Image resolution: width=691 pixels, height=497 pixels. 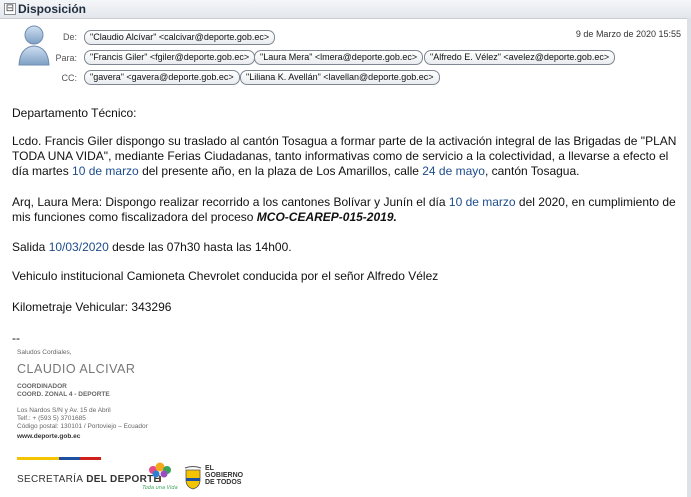 What do you see at coordinates (162, 77) in the screenshot?
I see `cc-address-1: "gavera" <gavera@deporte.gob.ec>` at bounding box center [162, 77].